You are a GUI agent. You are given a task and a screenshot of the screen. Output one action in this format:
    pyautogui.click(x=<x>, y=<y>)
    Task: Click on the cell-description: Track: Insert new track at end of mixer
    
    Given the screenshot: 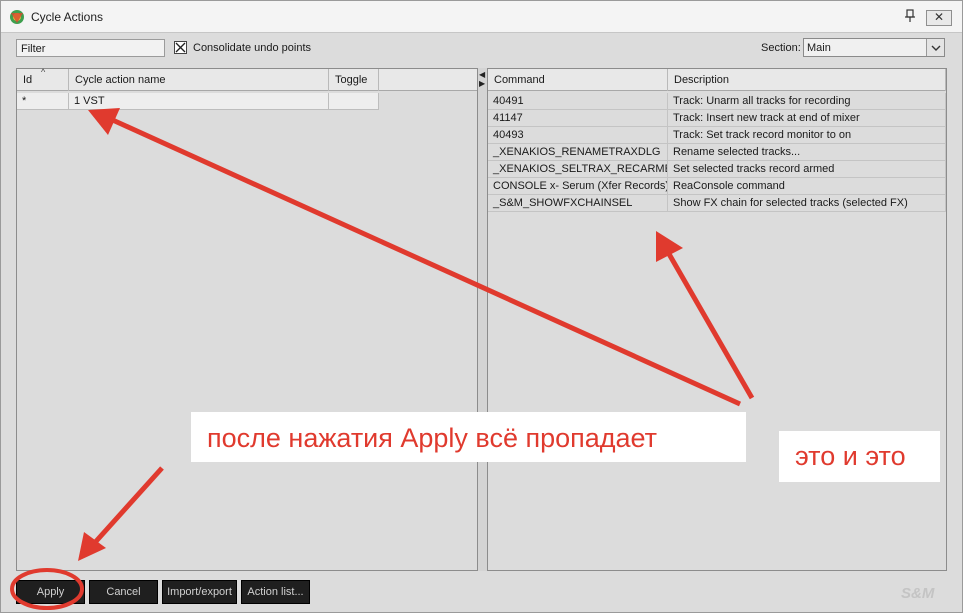 What is the action you would take?
    pyautogui.click(x=807, y=118)
    